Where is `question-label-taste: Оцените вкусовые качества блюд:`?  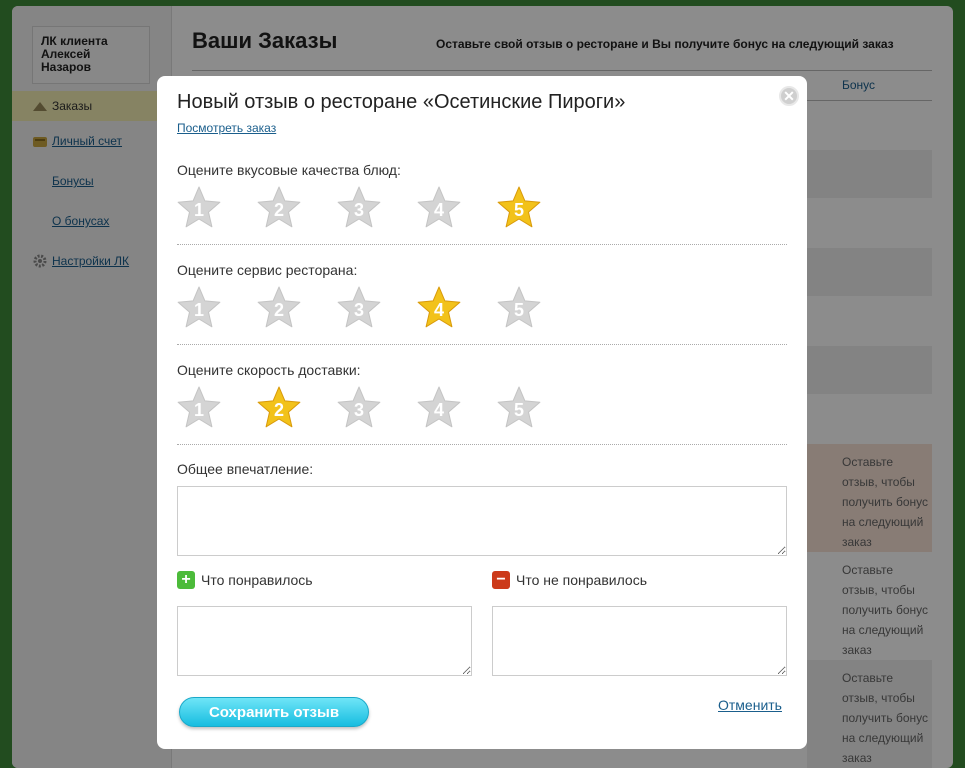 question-label-taste: Оцените вкусовые качества блюд: is located at coordinates (289, 170).